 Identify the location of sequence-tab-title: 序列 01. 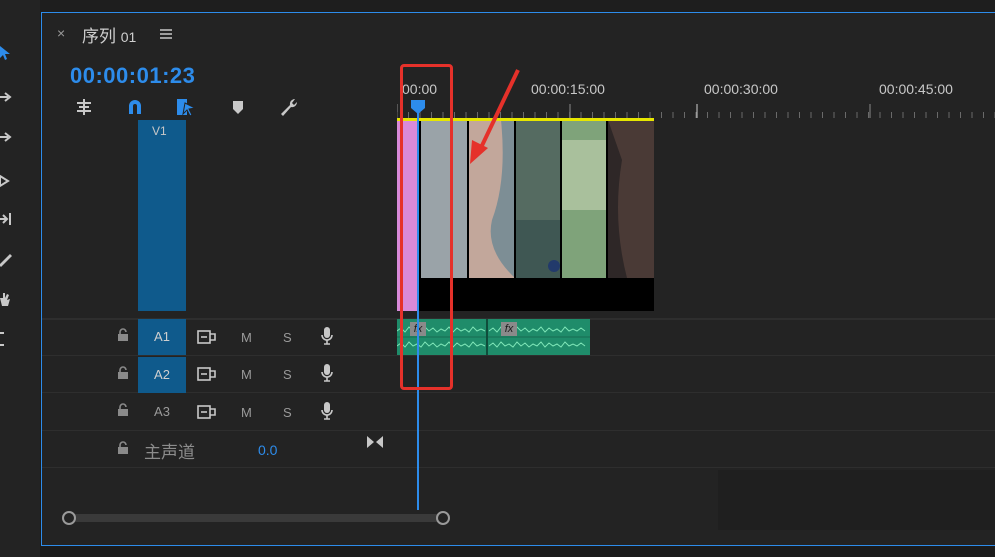
(109, 34).